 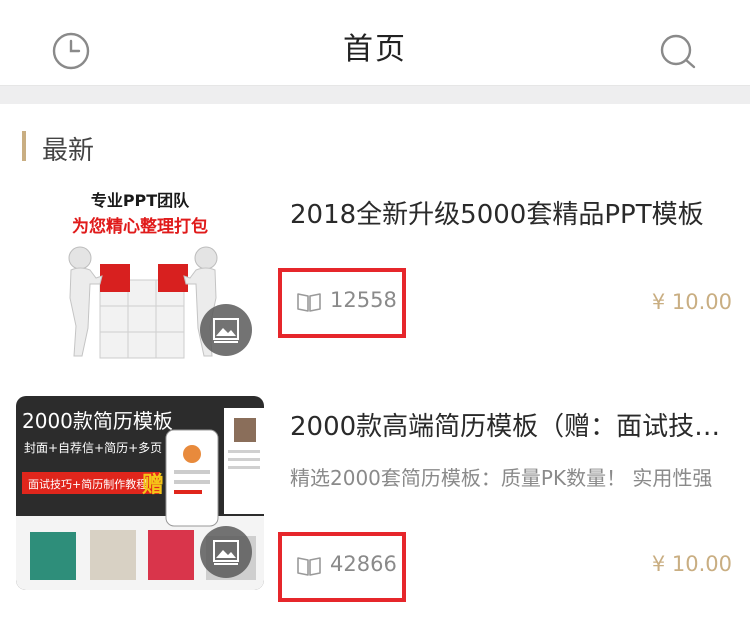 What do you see at coordinates (363, 564) in the screenshot?
I see `view-count: 42866` at bounding box center [363, 564].